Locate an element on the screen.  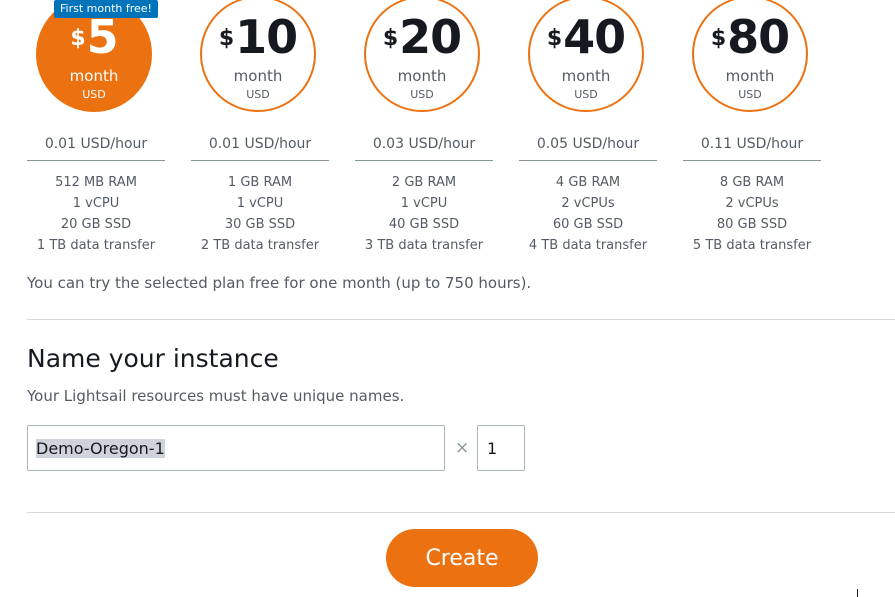
instance-name-input is located at coordinates (236, 448).